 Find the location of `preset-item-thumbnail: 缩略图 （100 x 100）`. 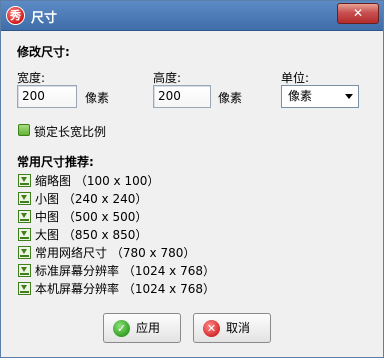

preset-item-thumbnail: 缩略图 （100 x 100） is located at coordinates (88, 181).